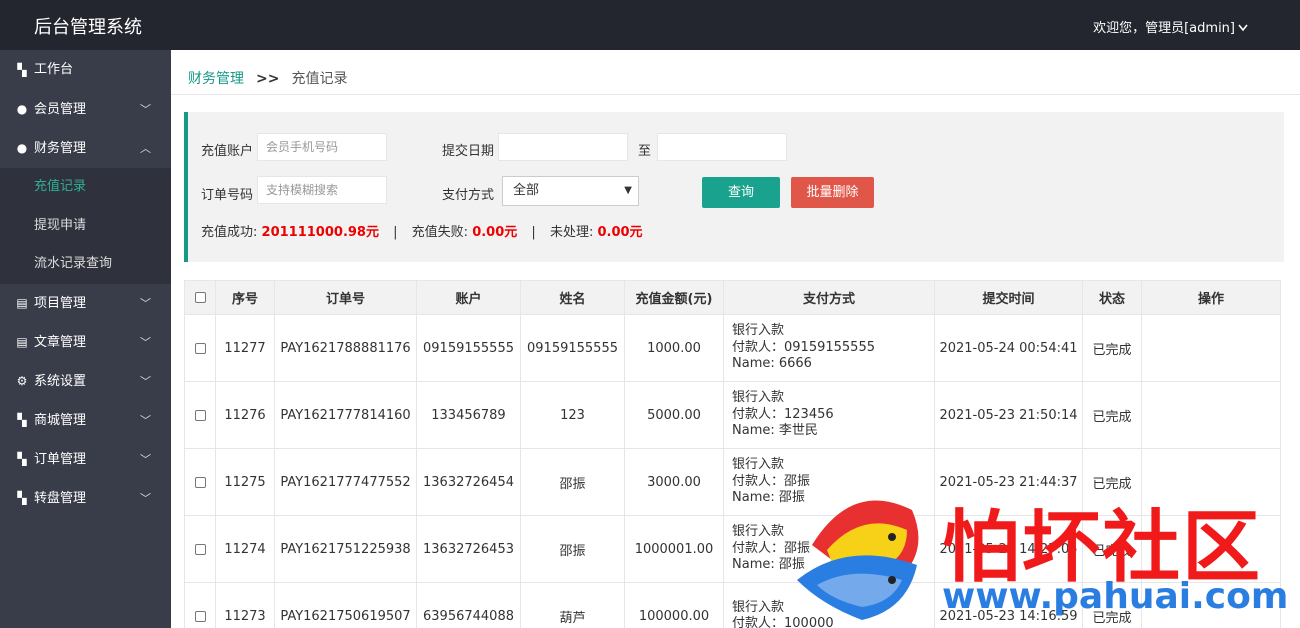  I want to click on fish-logo, so click(858, 560).